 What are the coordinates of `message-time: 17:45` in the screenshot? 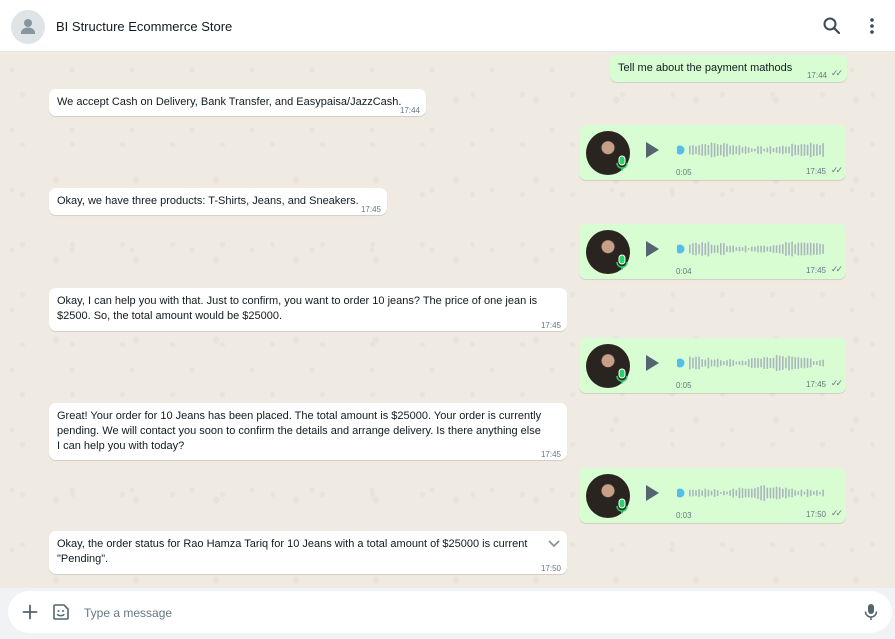 It's located at (815, 171).